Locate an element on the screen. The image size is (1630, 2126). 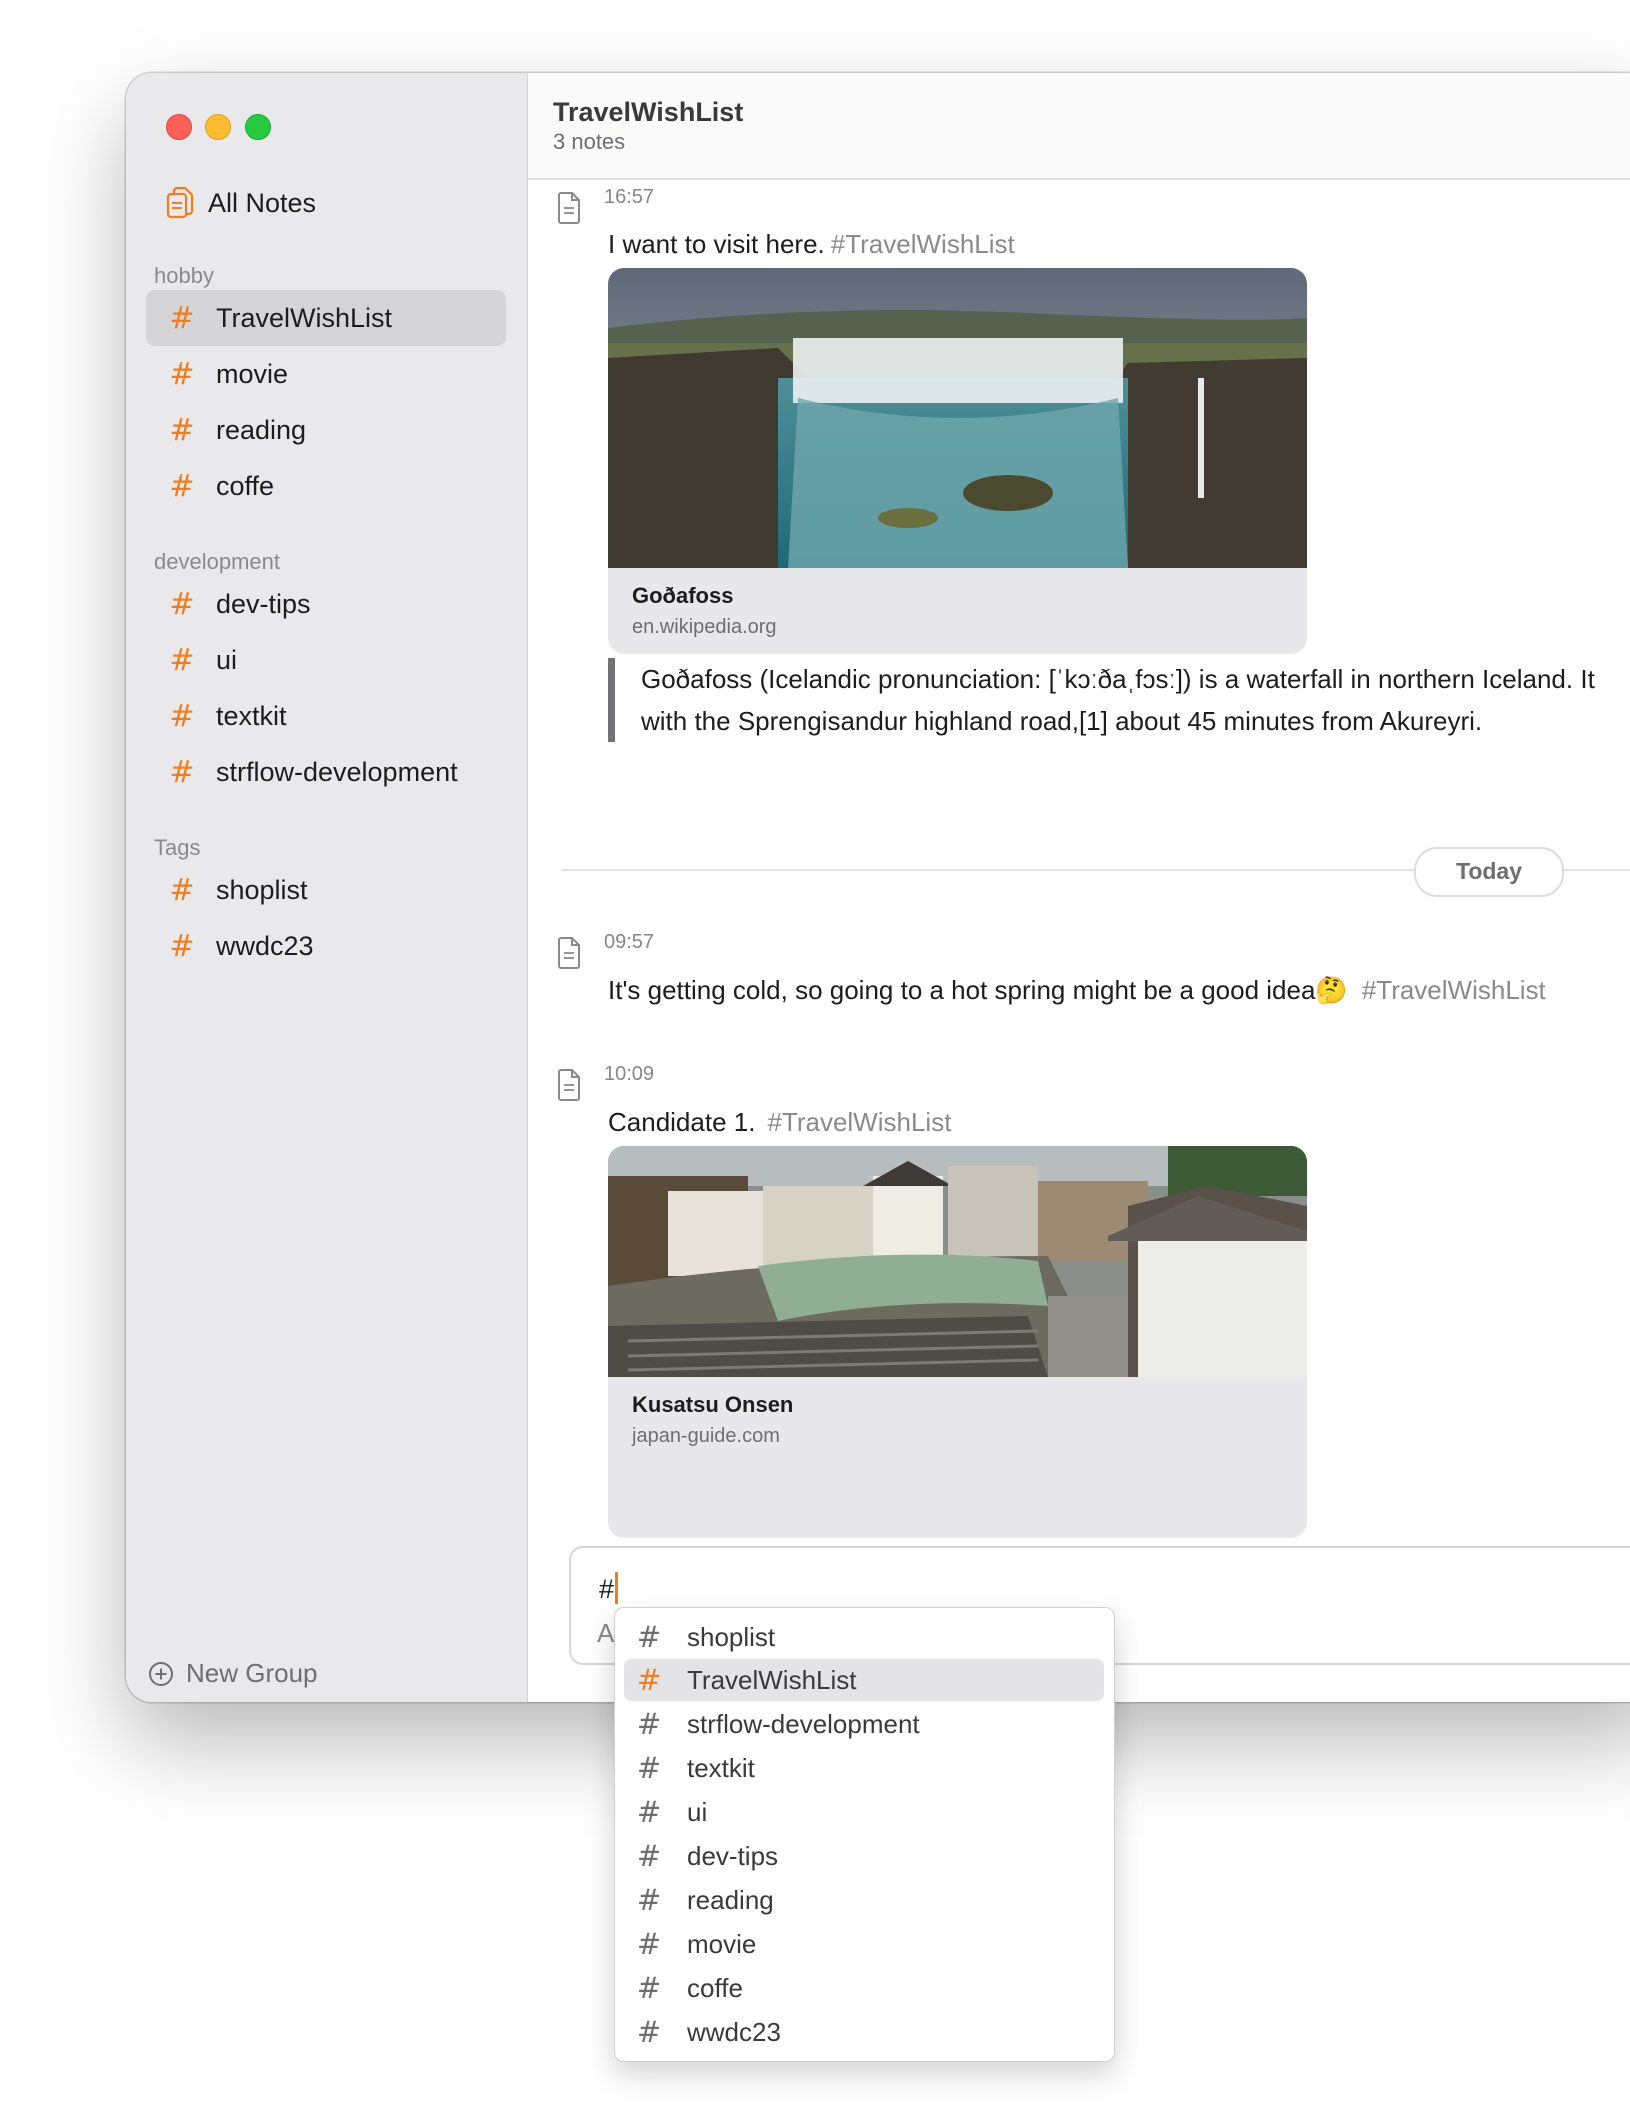
group-label-development: development is located at coordinates (217, 561).